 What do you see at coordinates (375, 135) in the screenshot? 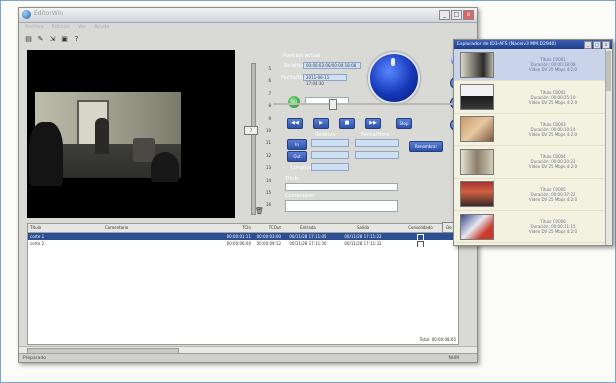
I see `fecha2-label: Fecha/Hora` at bounding box center [375, 135].